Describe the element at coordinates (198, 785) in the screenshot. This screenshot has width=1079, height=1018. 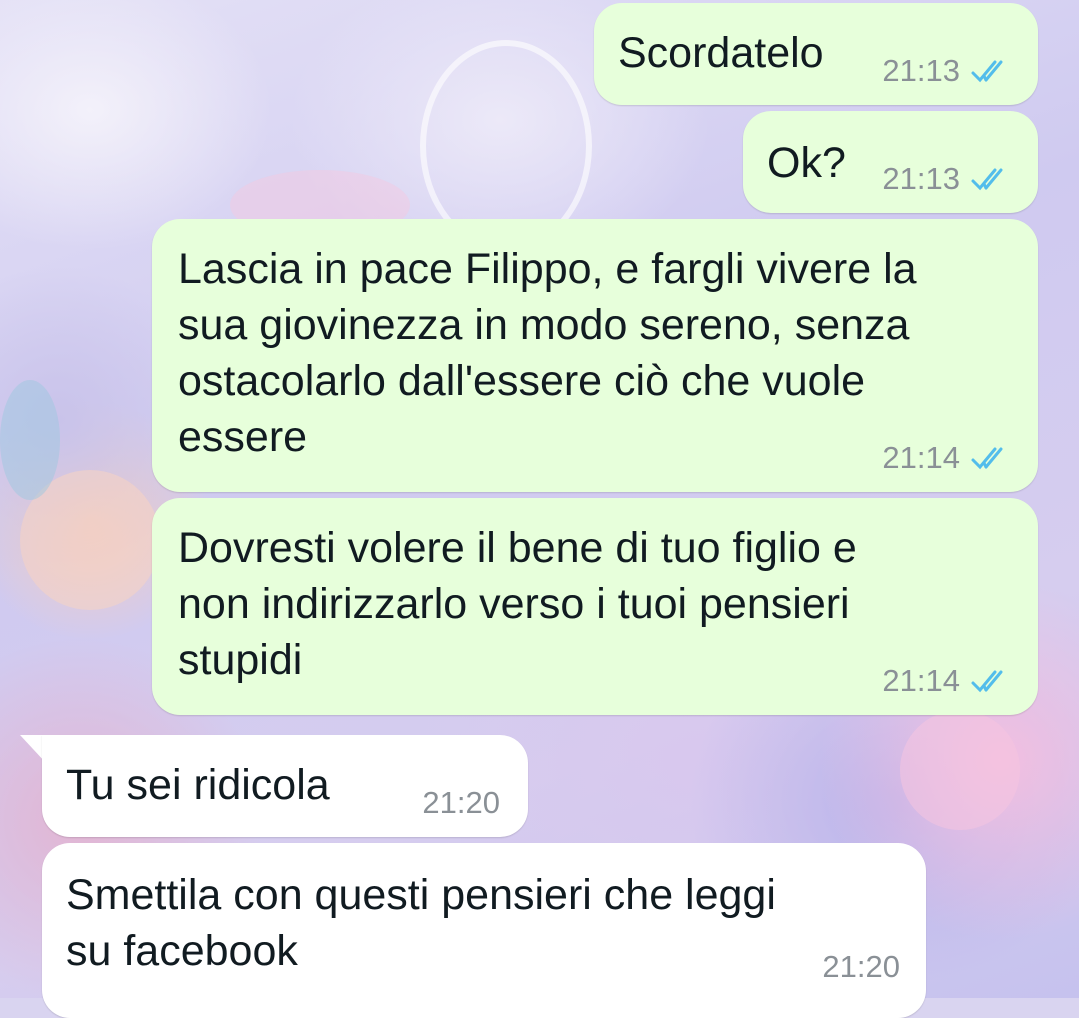
I see `message-text: Tu sei ridicola` at that location.